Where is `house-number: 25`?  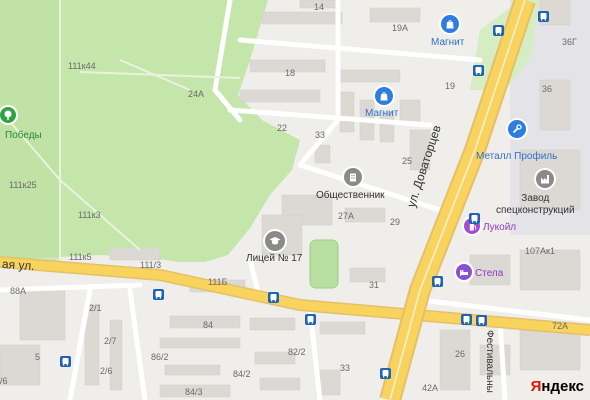 house-number: 25 is located at coordinates (407, 161).